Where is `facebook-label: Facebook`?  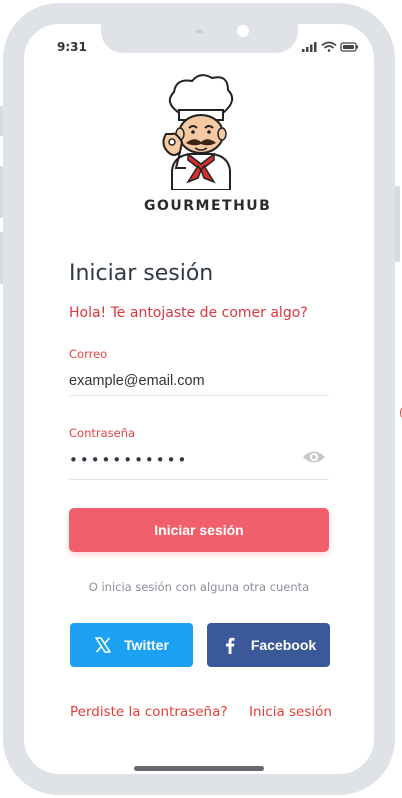
facebook-label: Facebook is located at coordinates (283, 645).